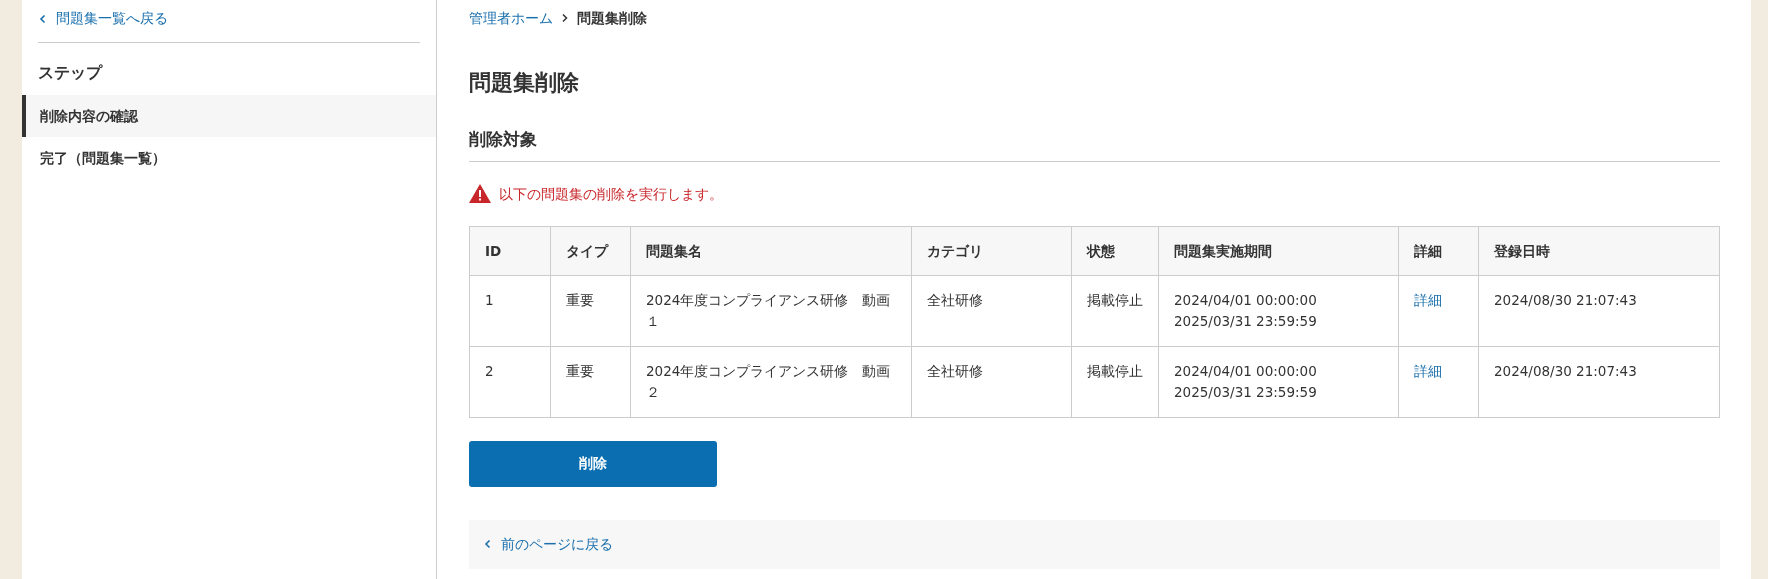 The image size is (1768, 579). What do you see at coordinates (1094, 144) in the screenshot?
I see `section-heading: 削除対象` at bounding box center [1094, 144].